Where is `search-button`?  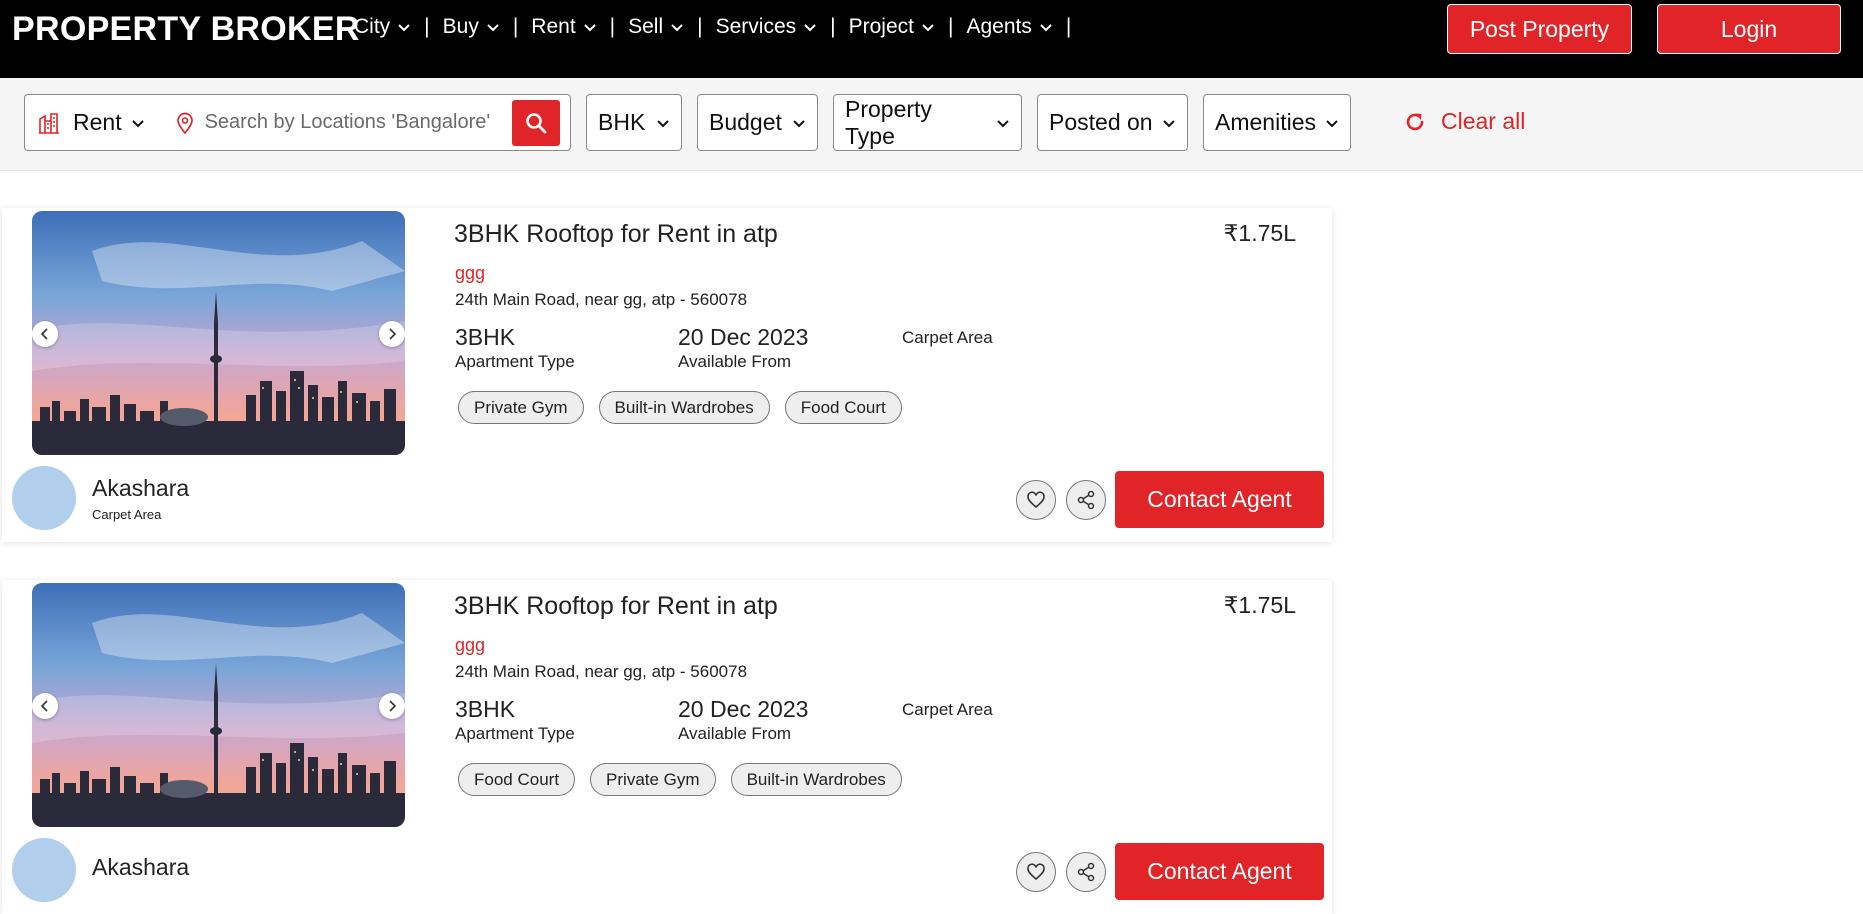 search-button is located at coordinates (536, 123).